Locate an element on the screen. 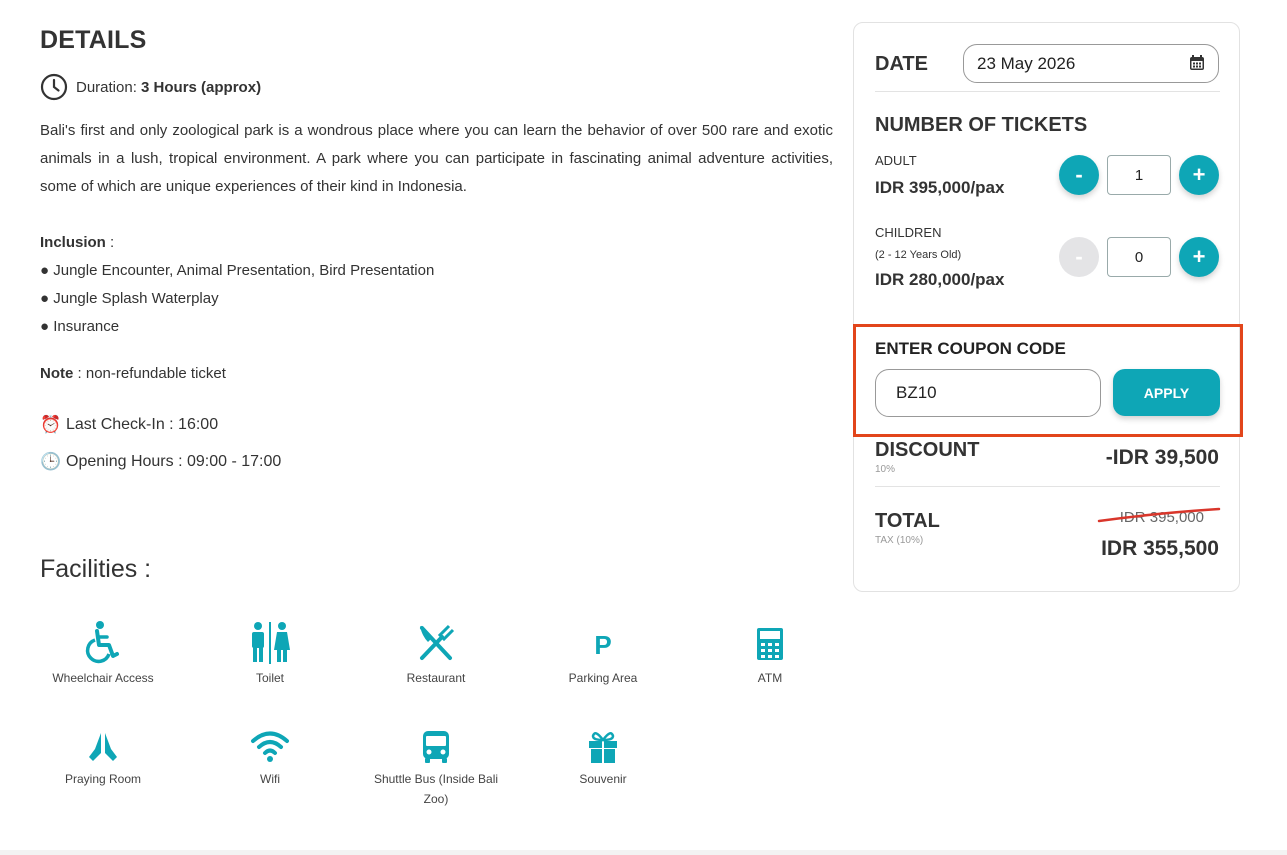 Image resolution: width=1287 pixels, height=855 pixels. facility-praying-room: Praying Room is located at coordinates (103, 758).